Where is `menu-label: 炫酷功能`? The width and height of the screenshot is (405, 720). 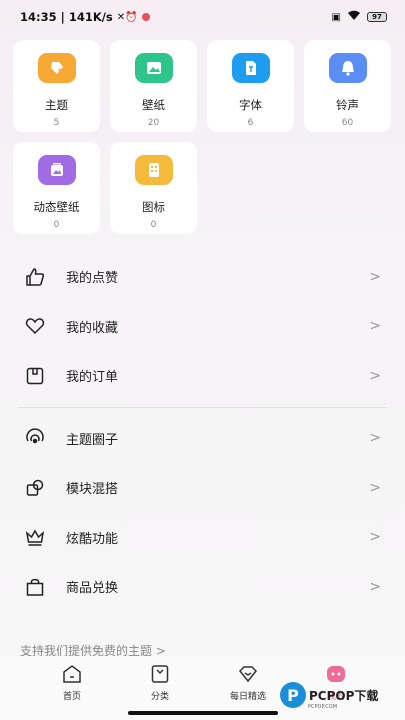
menu-label: 炫酷功能 is located at coordinates (92, 539).